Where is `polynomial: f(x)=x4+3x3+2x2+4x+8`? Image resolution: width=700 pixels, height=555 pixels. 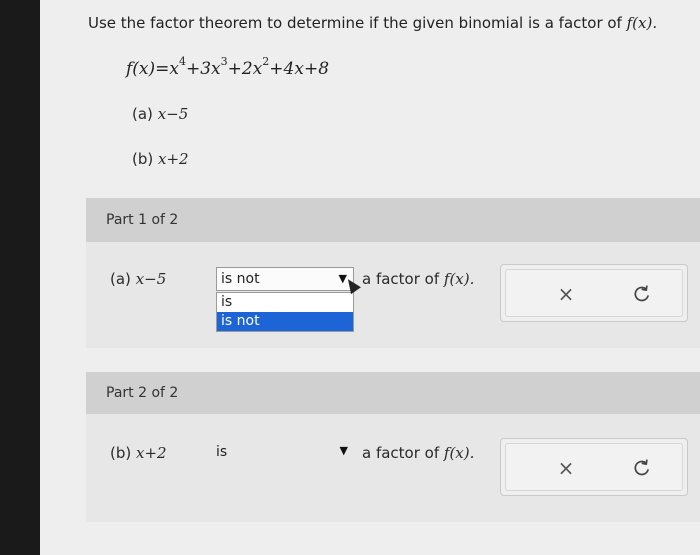
polynomial: f(x)=x4+3x3+2x2+4x+8 is located at coordinates (227, 67).